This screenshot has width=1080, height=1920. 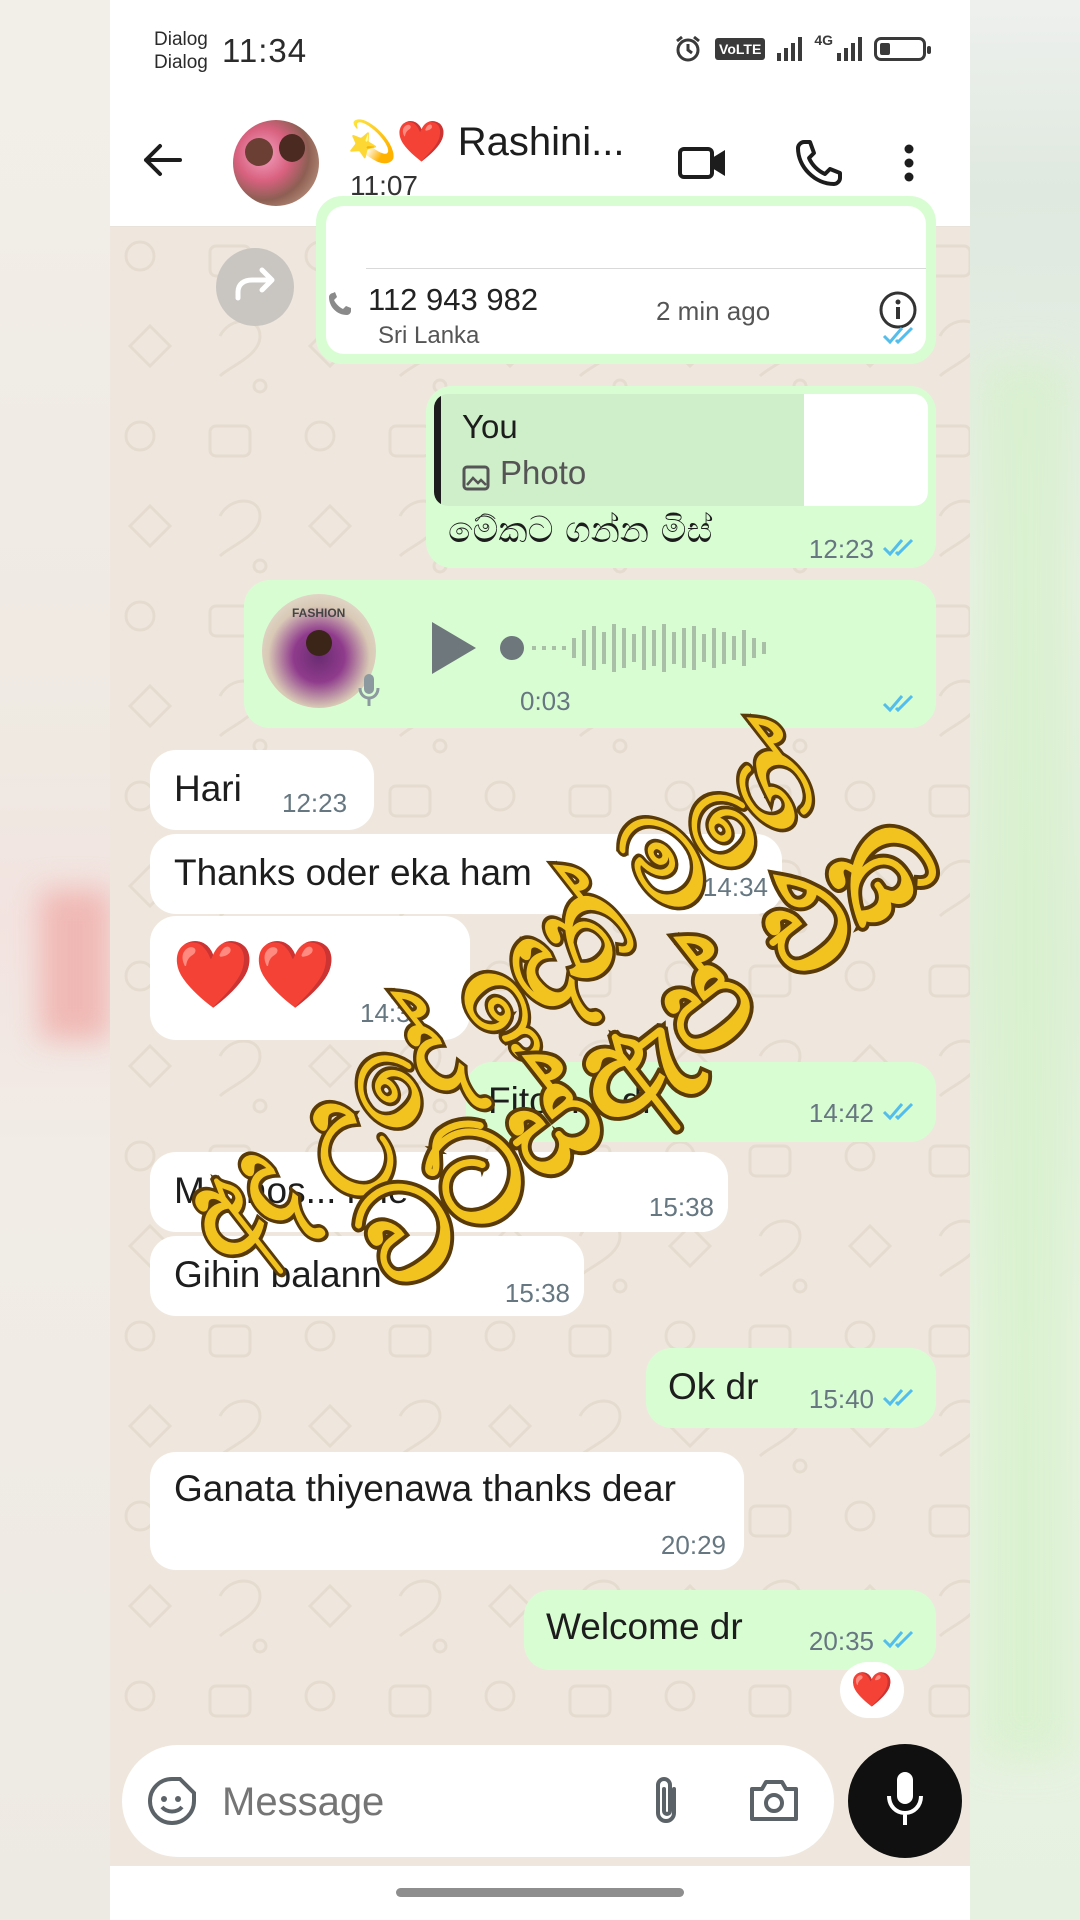 I want to click on outgoing-message: Fitor...d dr 14:42, so click(x=701, y=1102).